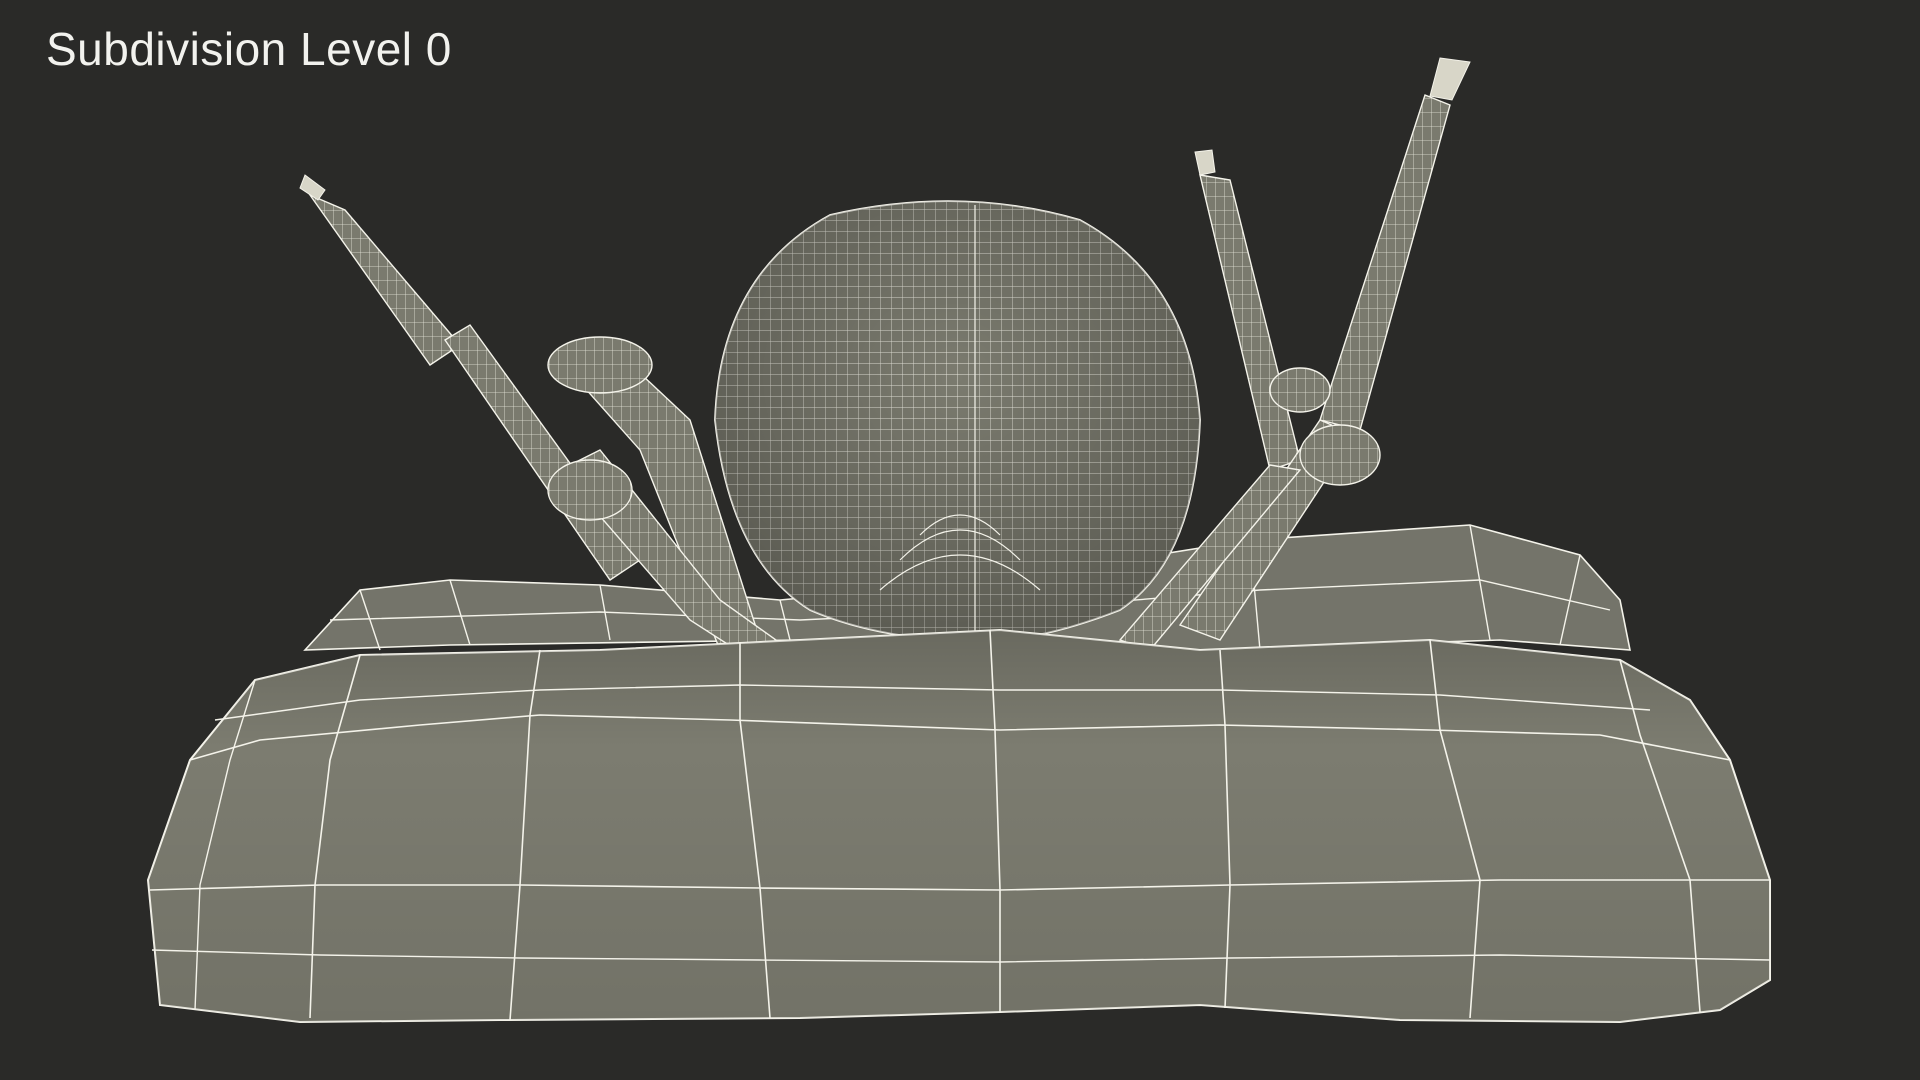 The image size is (1920, 1080). I want to click on tick-body, so click(957, 421).